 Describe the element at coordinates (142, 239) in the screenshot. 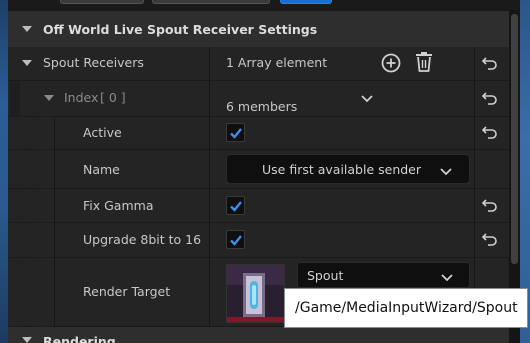

I see `upgrade-label: Upgrade 8bit to 16` at that location.